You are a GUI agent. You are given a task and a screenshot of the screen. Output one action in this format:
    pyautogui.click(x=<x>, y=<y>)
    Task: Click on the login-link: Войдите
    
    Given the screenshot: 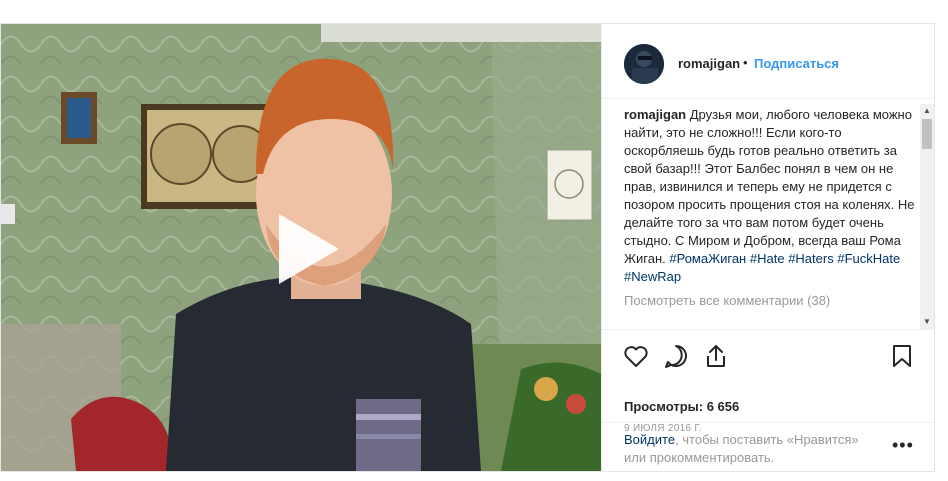 What is the action you would take?
    pyautogui.click(x=649, y=439)
    